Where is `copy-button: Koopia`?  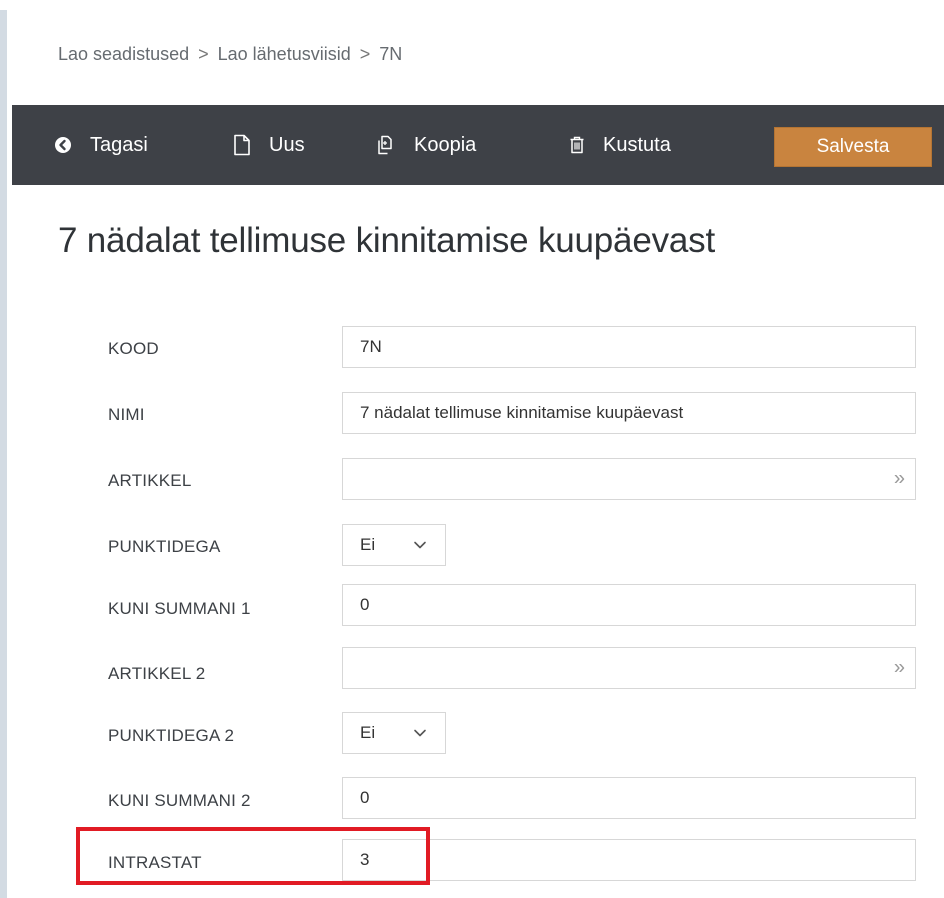 copy-button: Koopia is located at coordinates (426, 145).